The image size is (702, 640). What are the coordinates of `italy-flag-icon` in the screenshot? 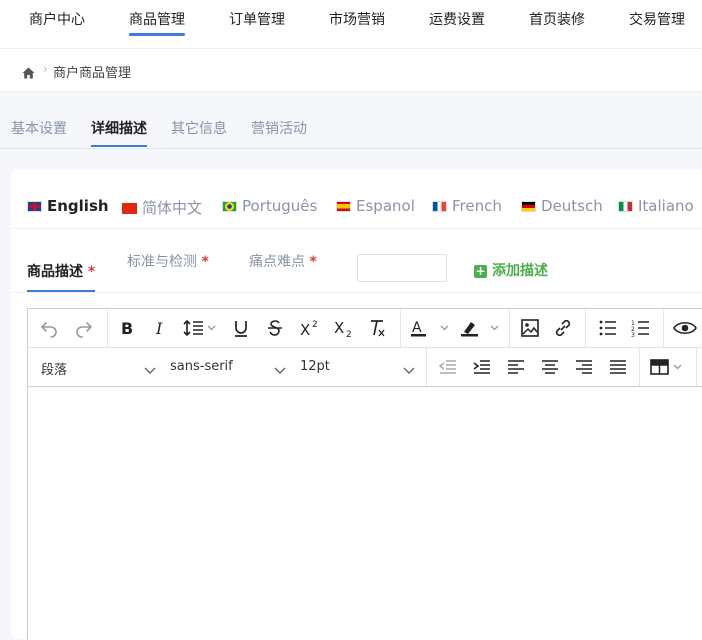 It's located at (625, 206).